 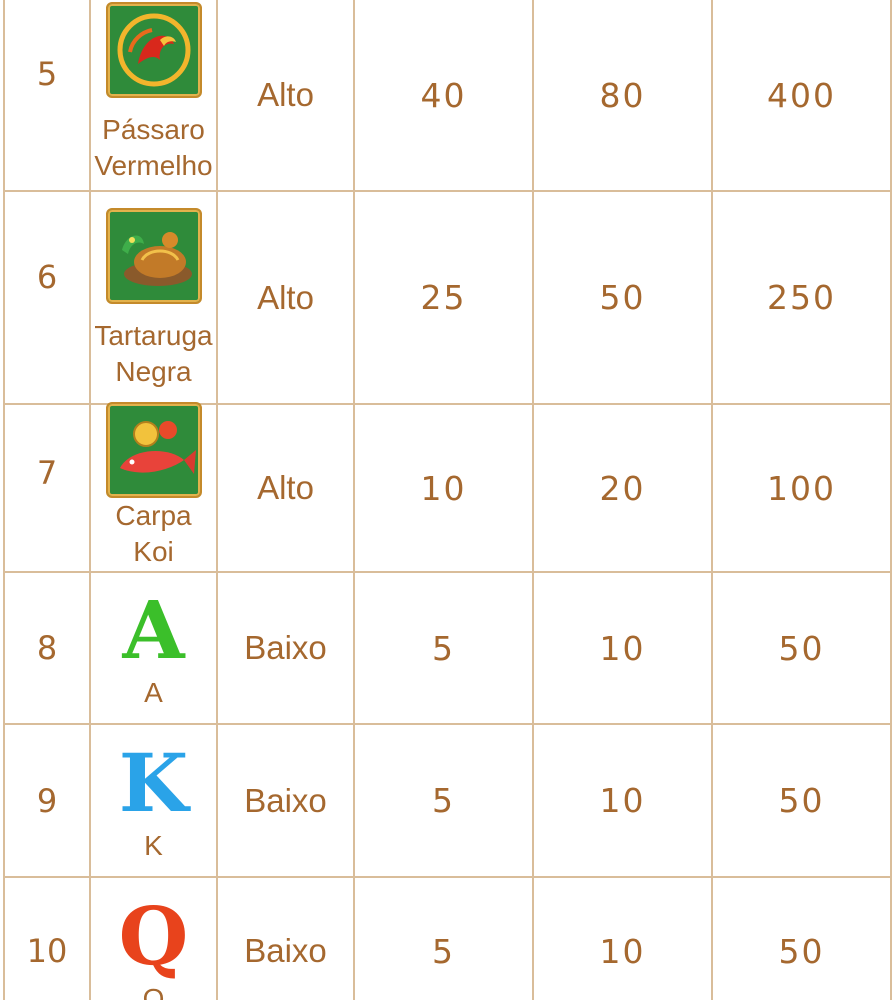 I want to click on symbol-cell: A A, so click(x=153, y=648).